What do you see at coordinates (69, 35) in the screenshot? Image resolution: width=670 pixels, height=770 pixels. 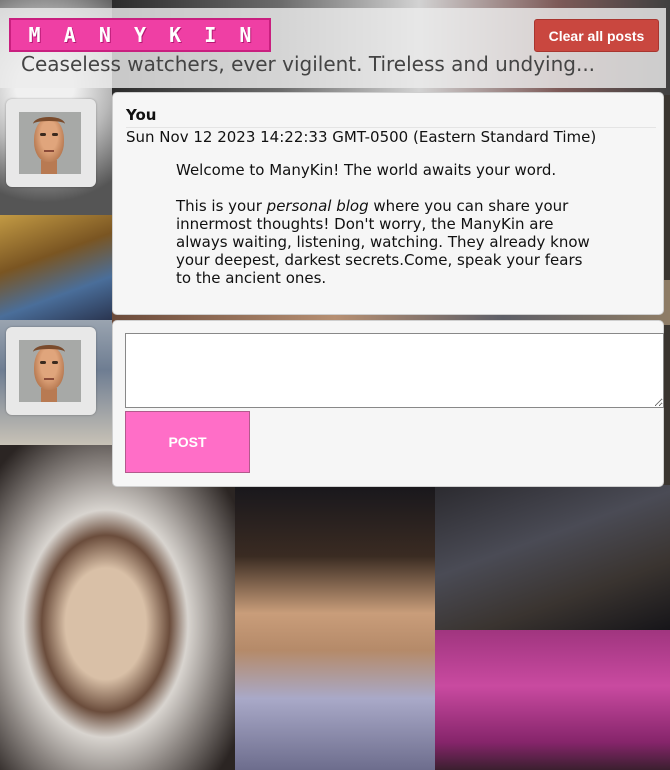 I see `logo-letter: A` at bounding box center [69, 35].